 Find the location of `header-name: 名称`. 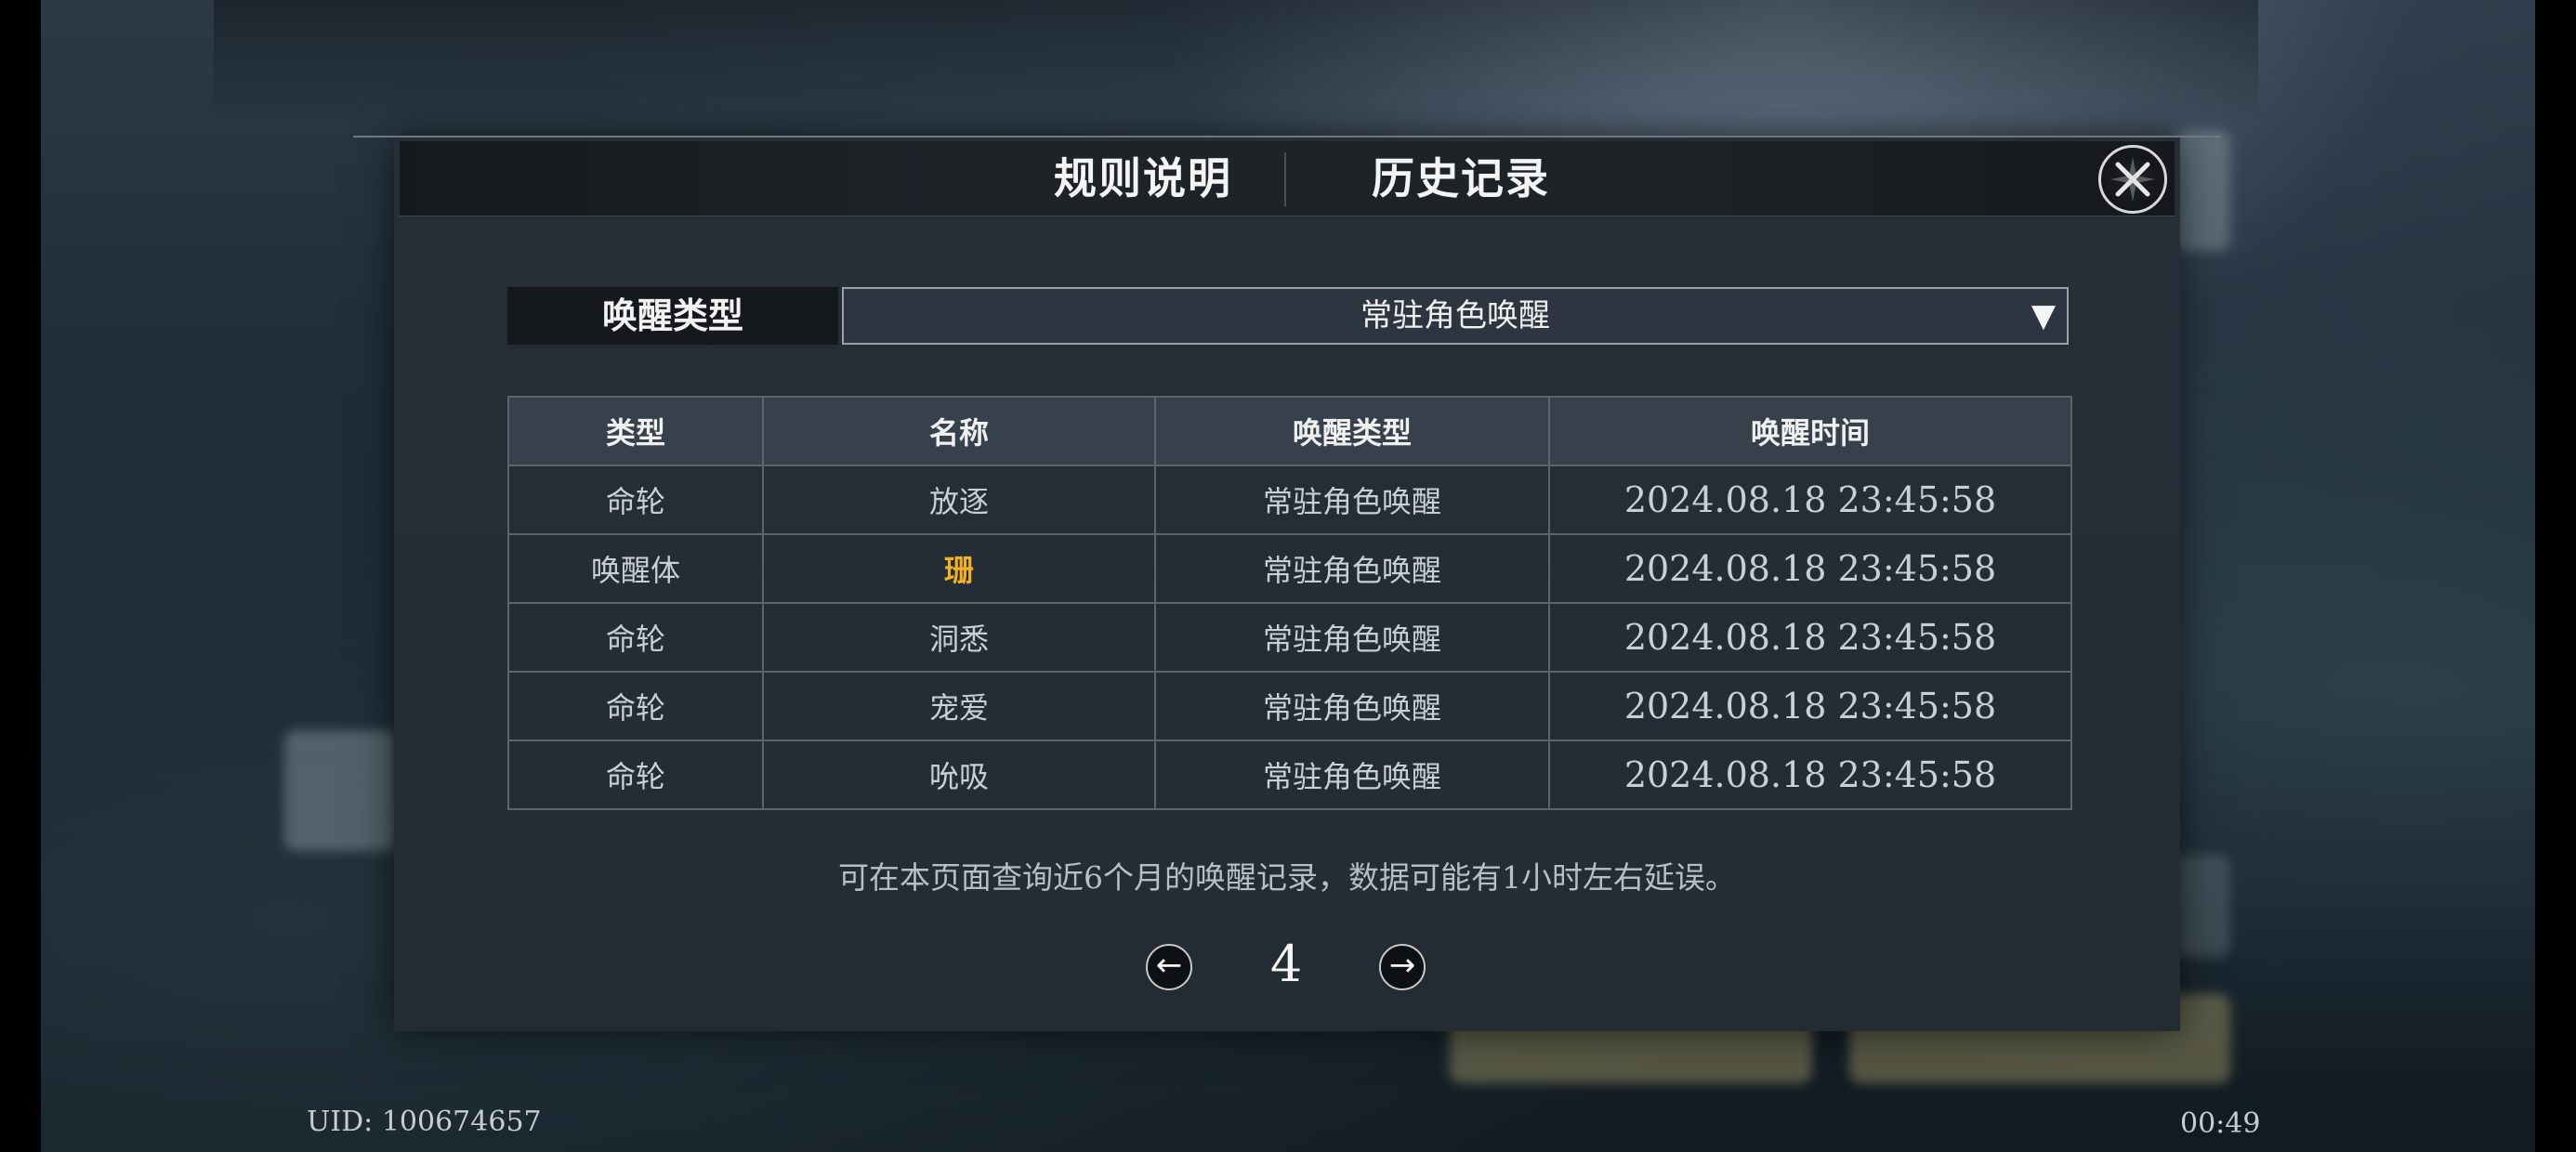

header-name: 名称 is located at coordinates (959, 431).